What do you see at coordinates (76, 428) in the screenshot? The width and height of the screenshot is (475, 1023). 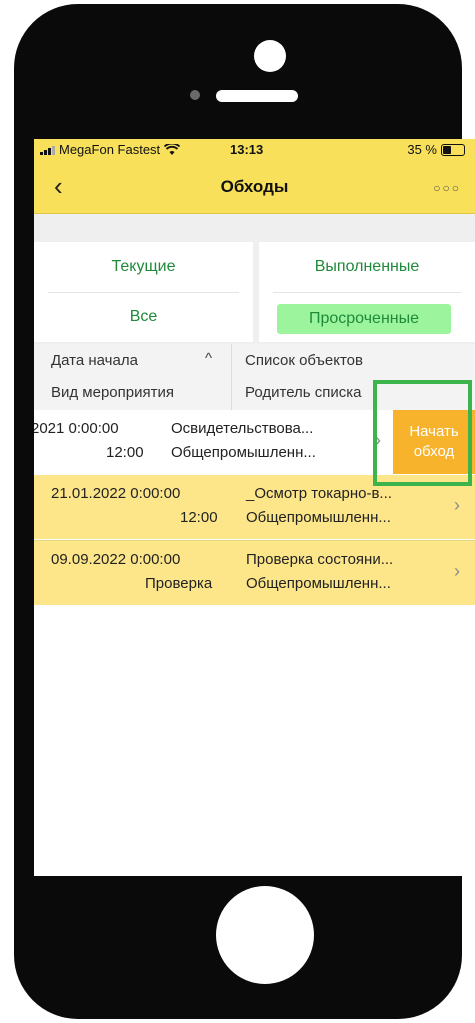 I see `row-start-date: 2021 0:00:00` at bounding box center [76, 428].